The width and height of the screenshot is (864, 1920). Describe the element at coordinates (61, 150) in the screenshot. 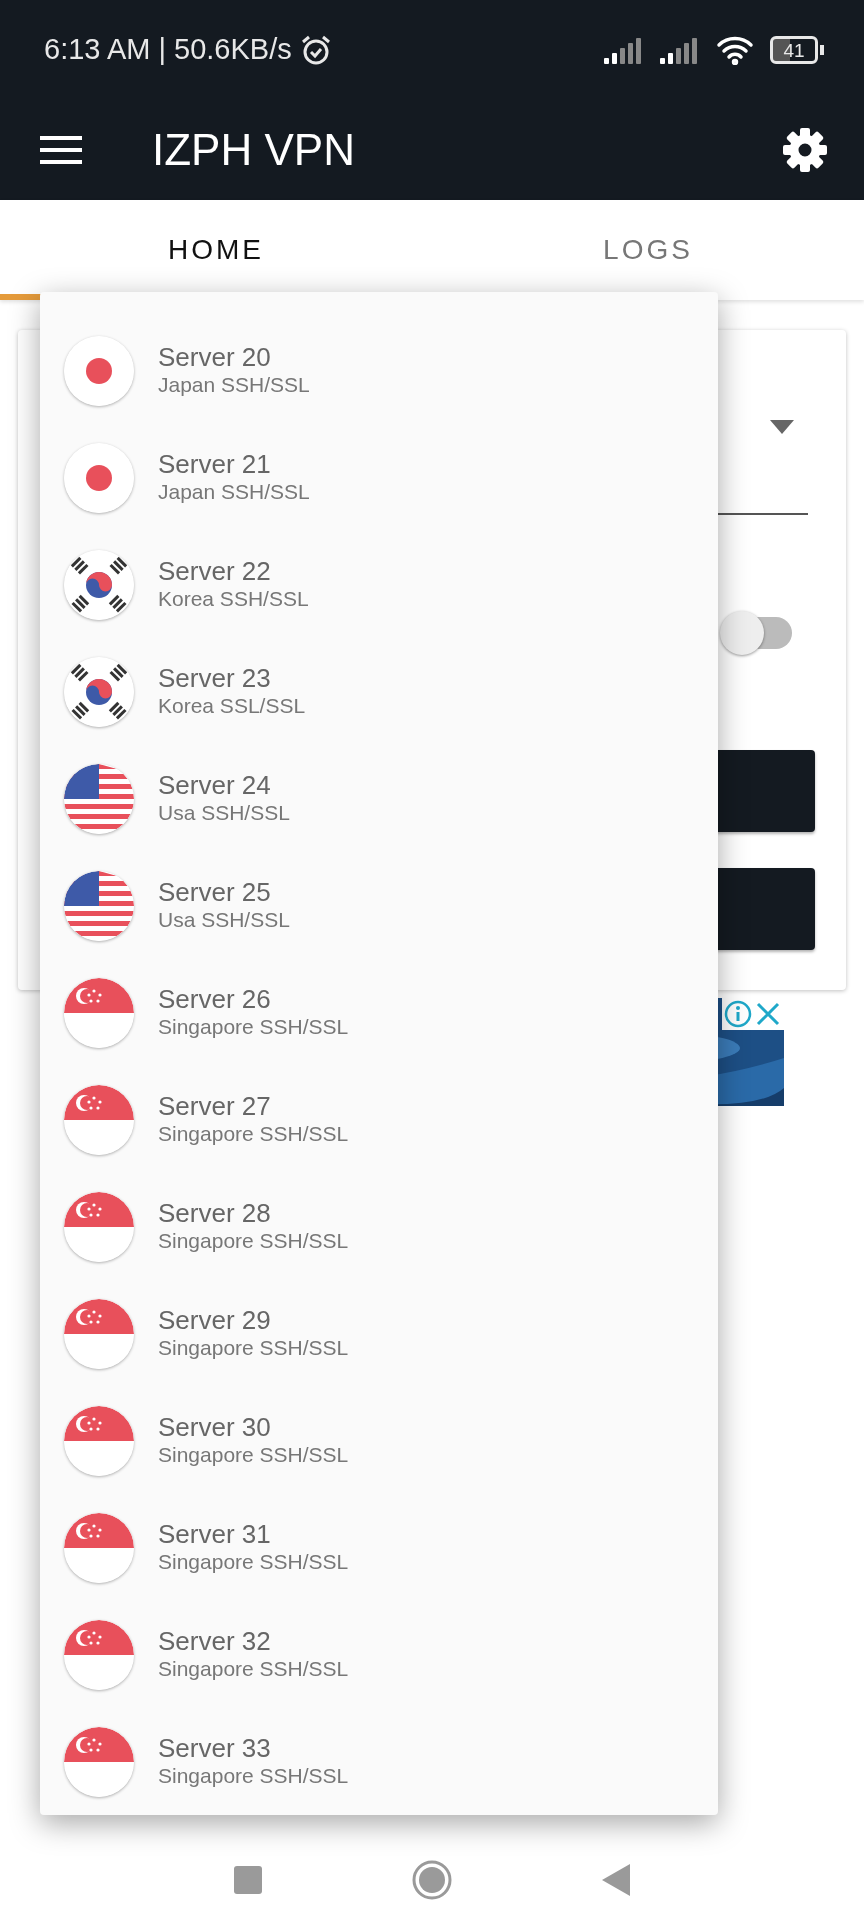

I see `menu-icon` at that location.